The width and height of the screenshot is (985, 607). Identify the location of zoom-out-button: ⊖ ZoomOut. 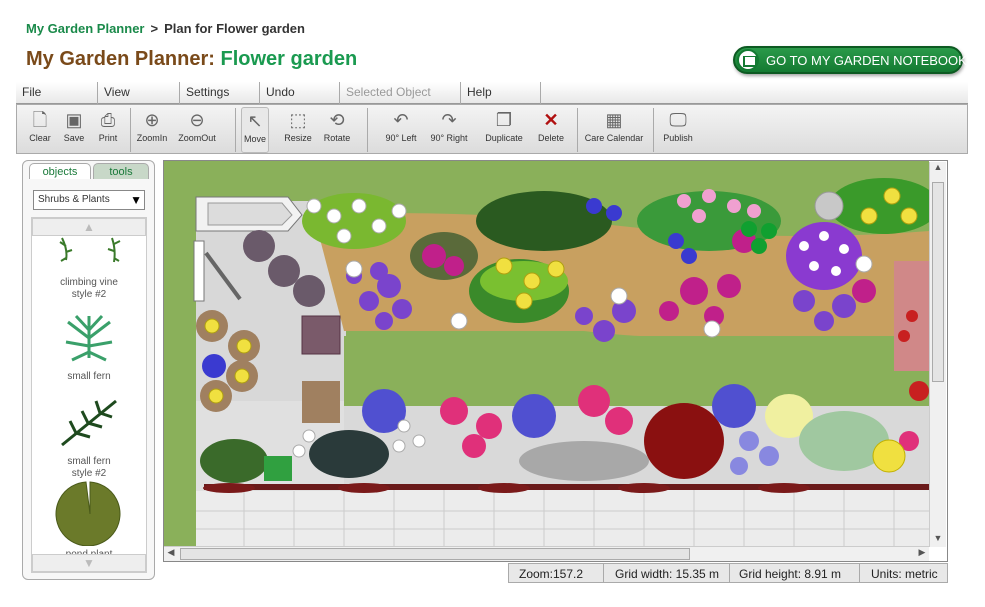
(197, 130).